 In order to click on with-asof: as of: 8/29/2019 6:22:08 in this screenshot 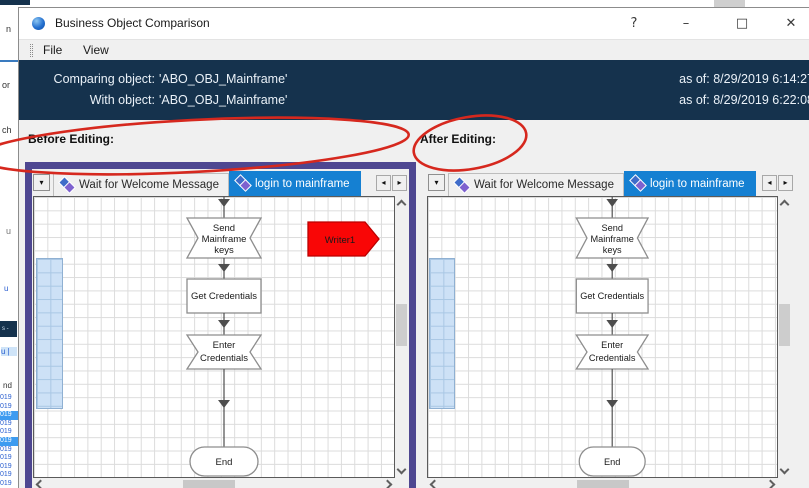, I will do `click(744, 100)`.